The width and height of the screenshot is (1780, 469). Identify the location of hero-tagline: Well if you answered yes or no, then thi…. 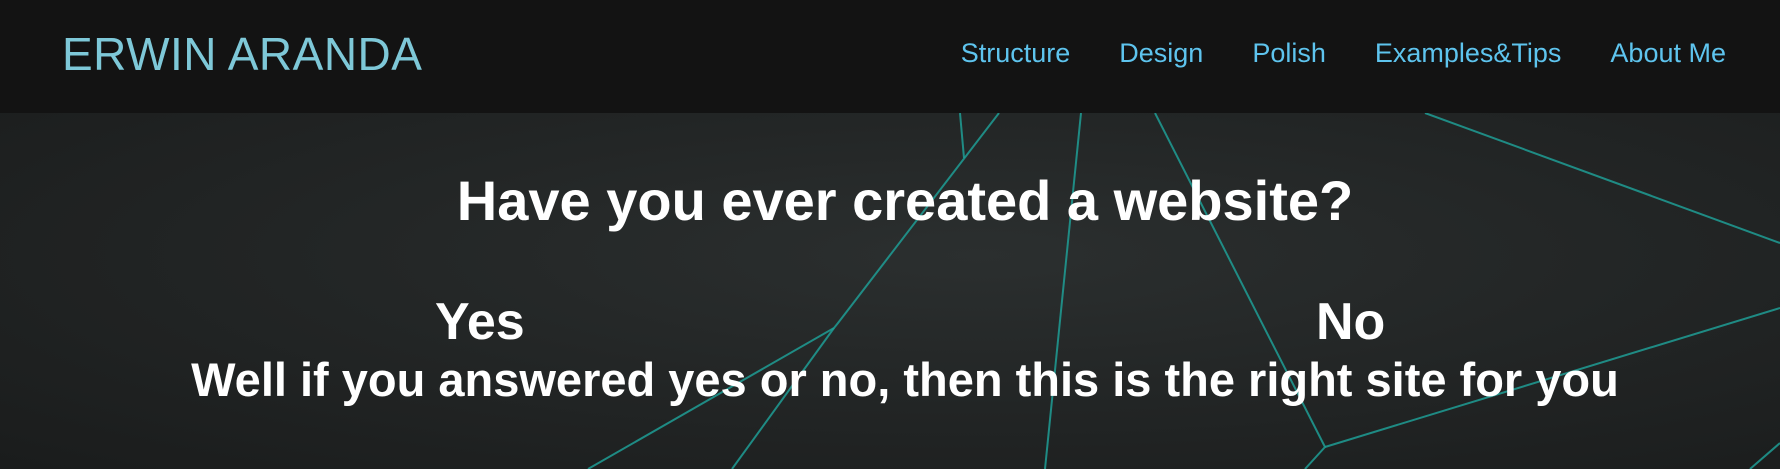
(905, 379).